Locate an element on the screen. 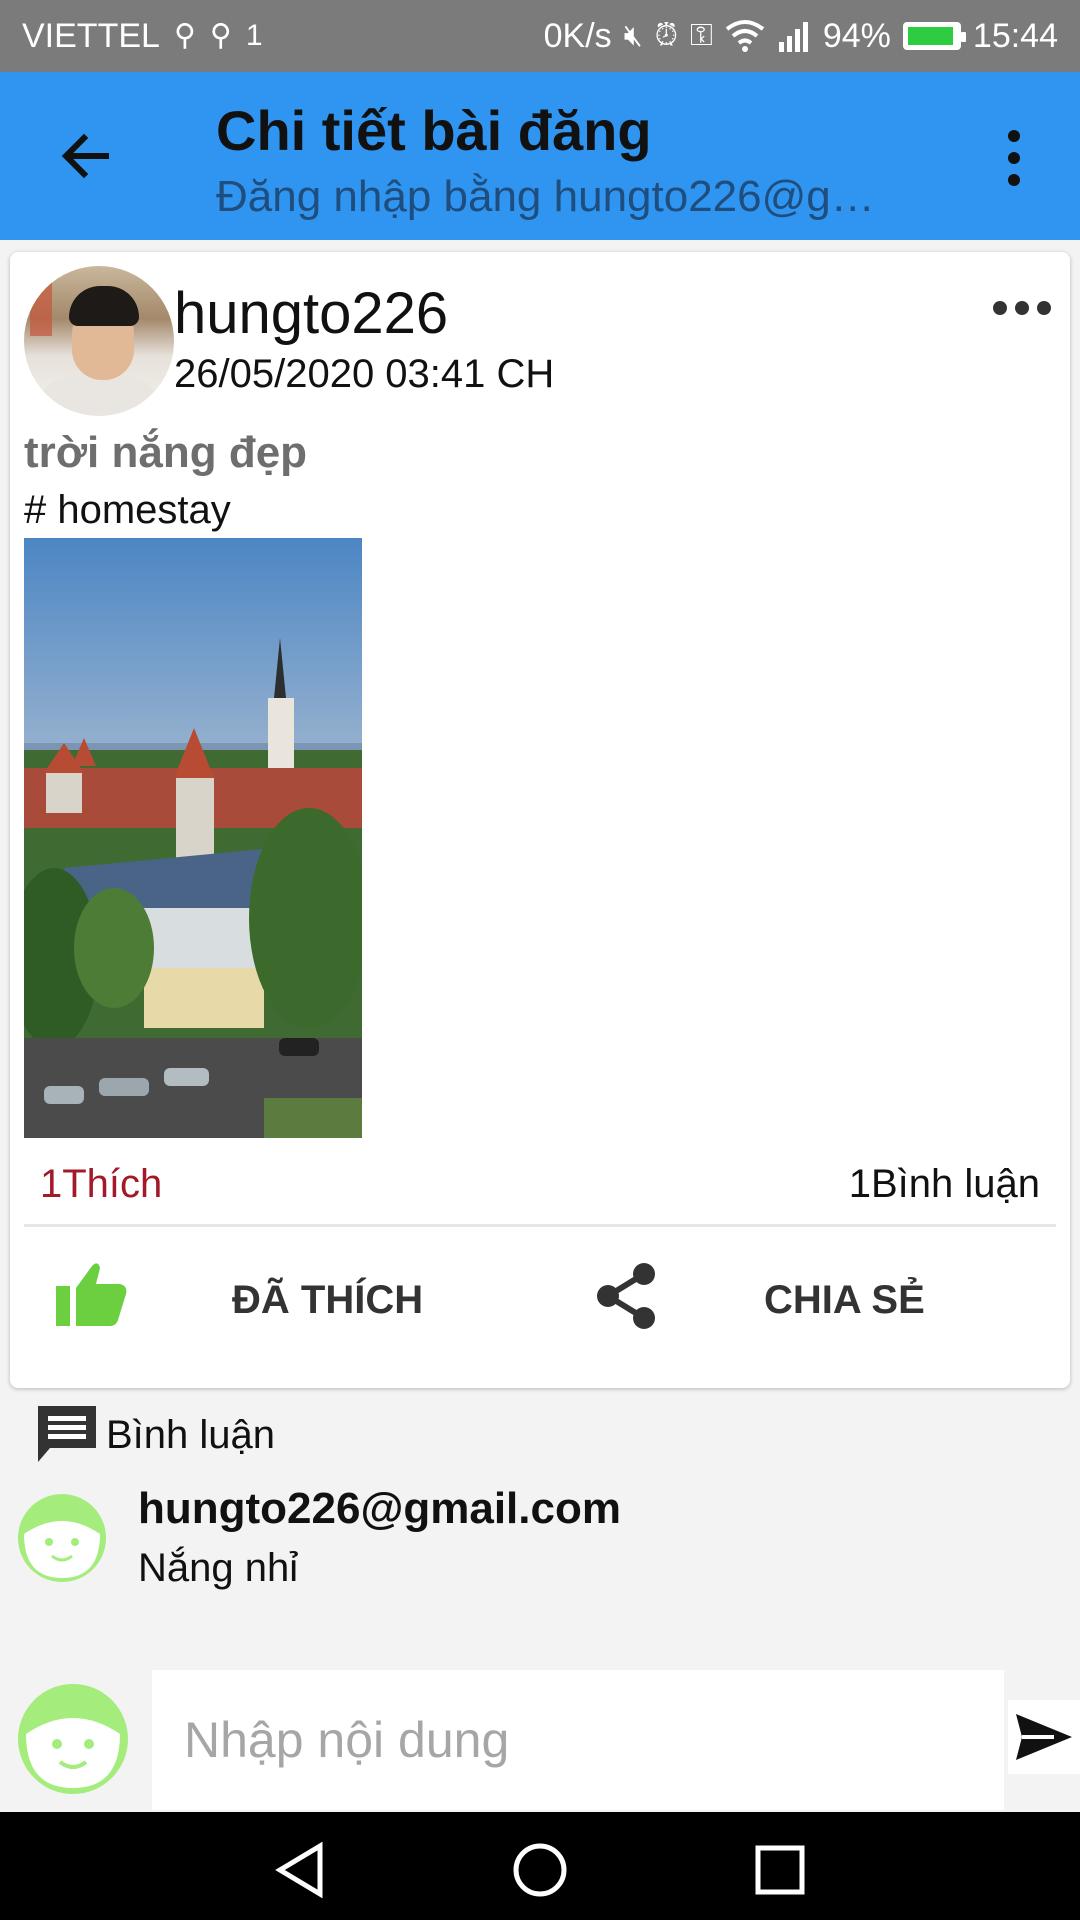  comment-text: Nắng nhỉ is located at coordinates (218, 1568).